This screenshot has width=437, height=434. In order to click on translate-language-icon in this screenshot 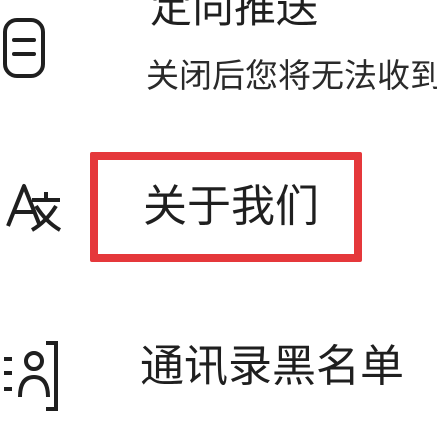, I will do `click(34, 208)`.